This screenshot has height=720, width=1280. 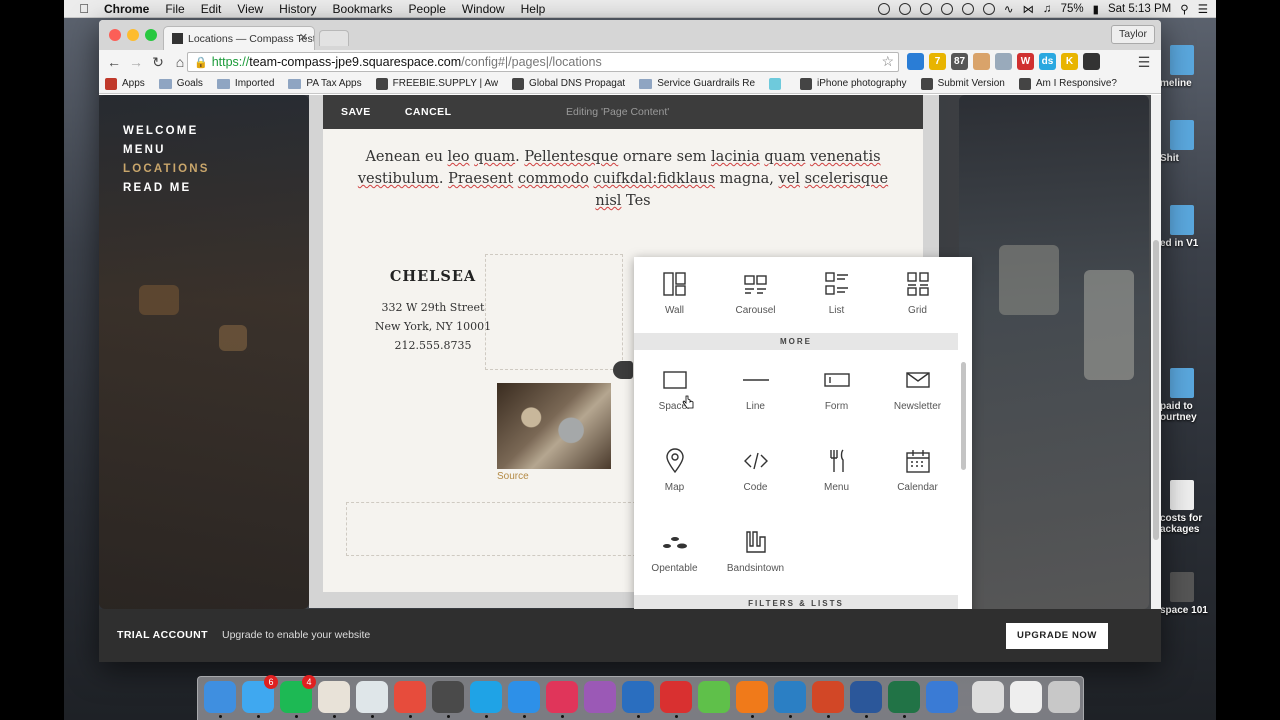 What do you see at coordinates (372, 697) in the screenshot?
I see `atom-icon` at bounding box center [372, 697].